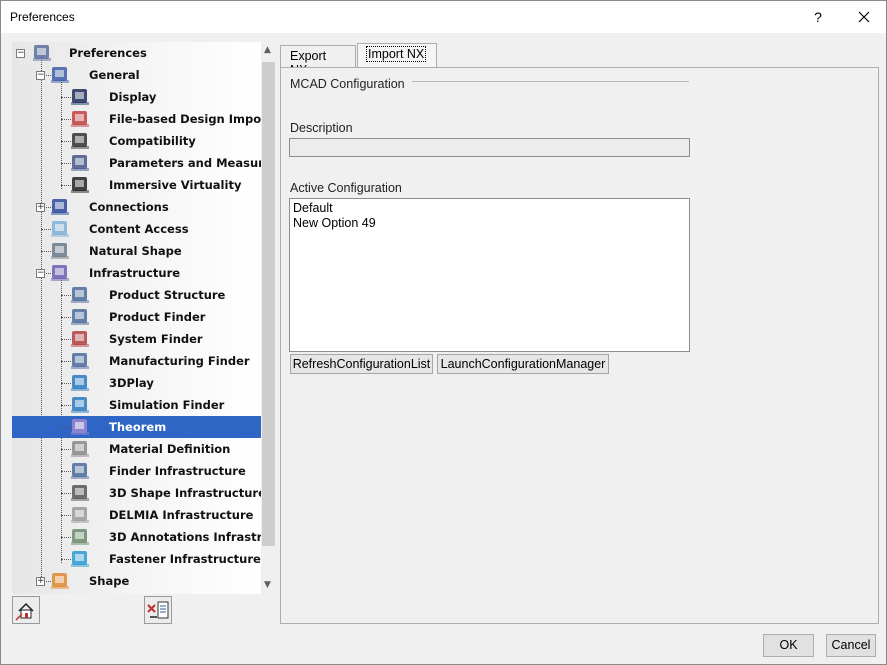 The height and width of the screenshot is (665, 887). What do you see at coordinates (361, 364) in the screenshot?
I see `refresh-configuration-button: RefreshConfigurationList` at bounding box center [361, 364].